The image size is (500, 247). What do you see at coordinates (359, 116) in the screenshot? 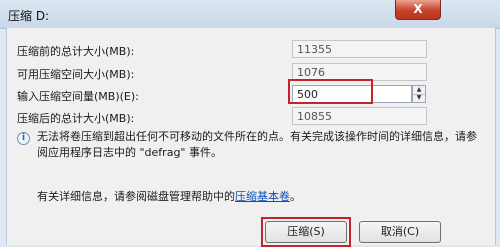
I see `total-after-value: 10855` at bounding box center [359, 116].